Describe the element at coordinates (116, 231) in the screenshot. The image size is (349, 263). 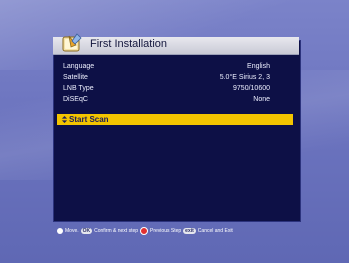
I see `ok-hint-text: Confirm & next step` at that location.